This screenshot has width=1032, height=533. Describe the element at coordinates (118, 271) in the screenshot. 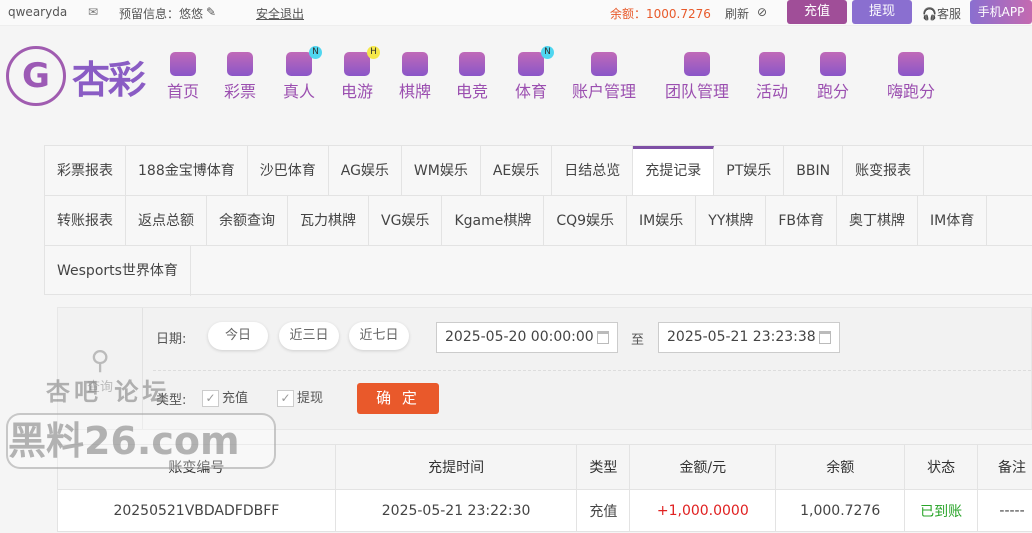

I see `tab-item: Wesports世界体育` at that location.